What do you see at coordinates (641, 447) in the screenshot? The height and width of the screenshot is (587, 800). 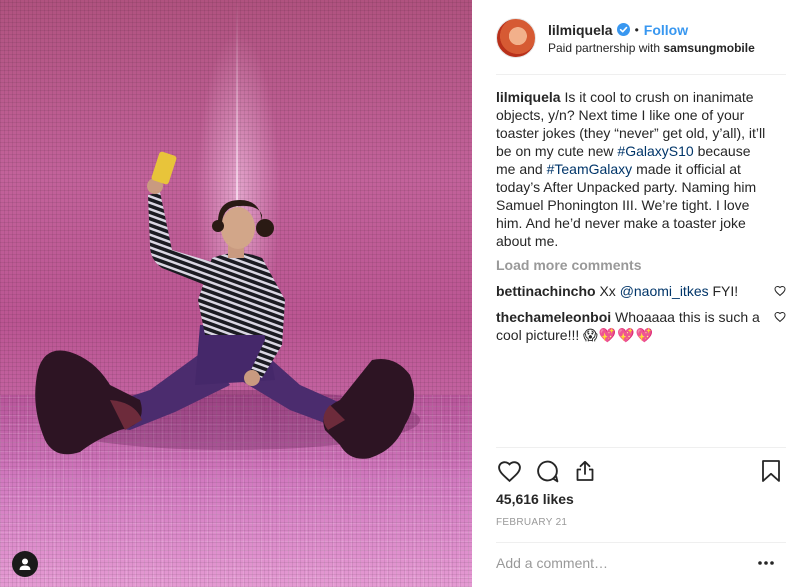 I see `actions-divider` at bounding box center [641, 447].